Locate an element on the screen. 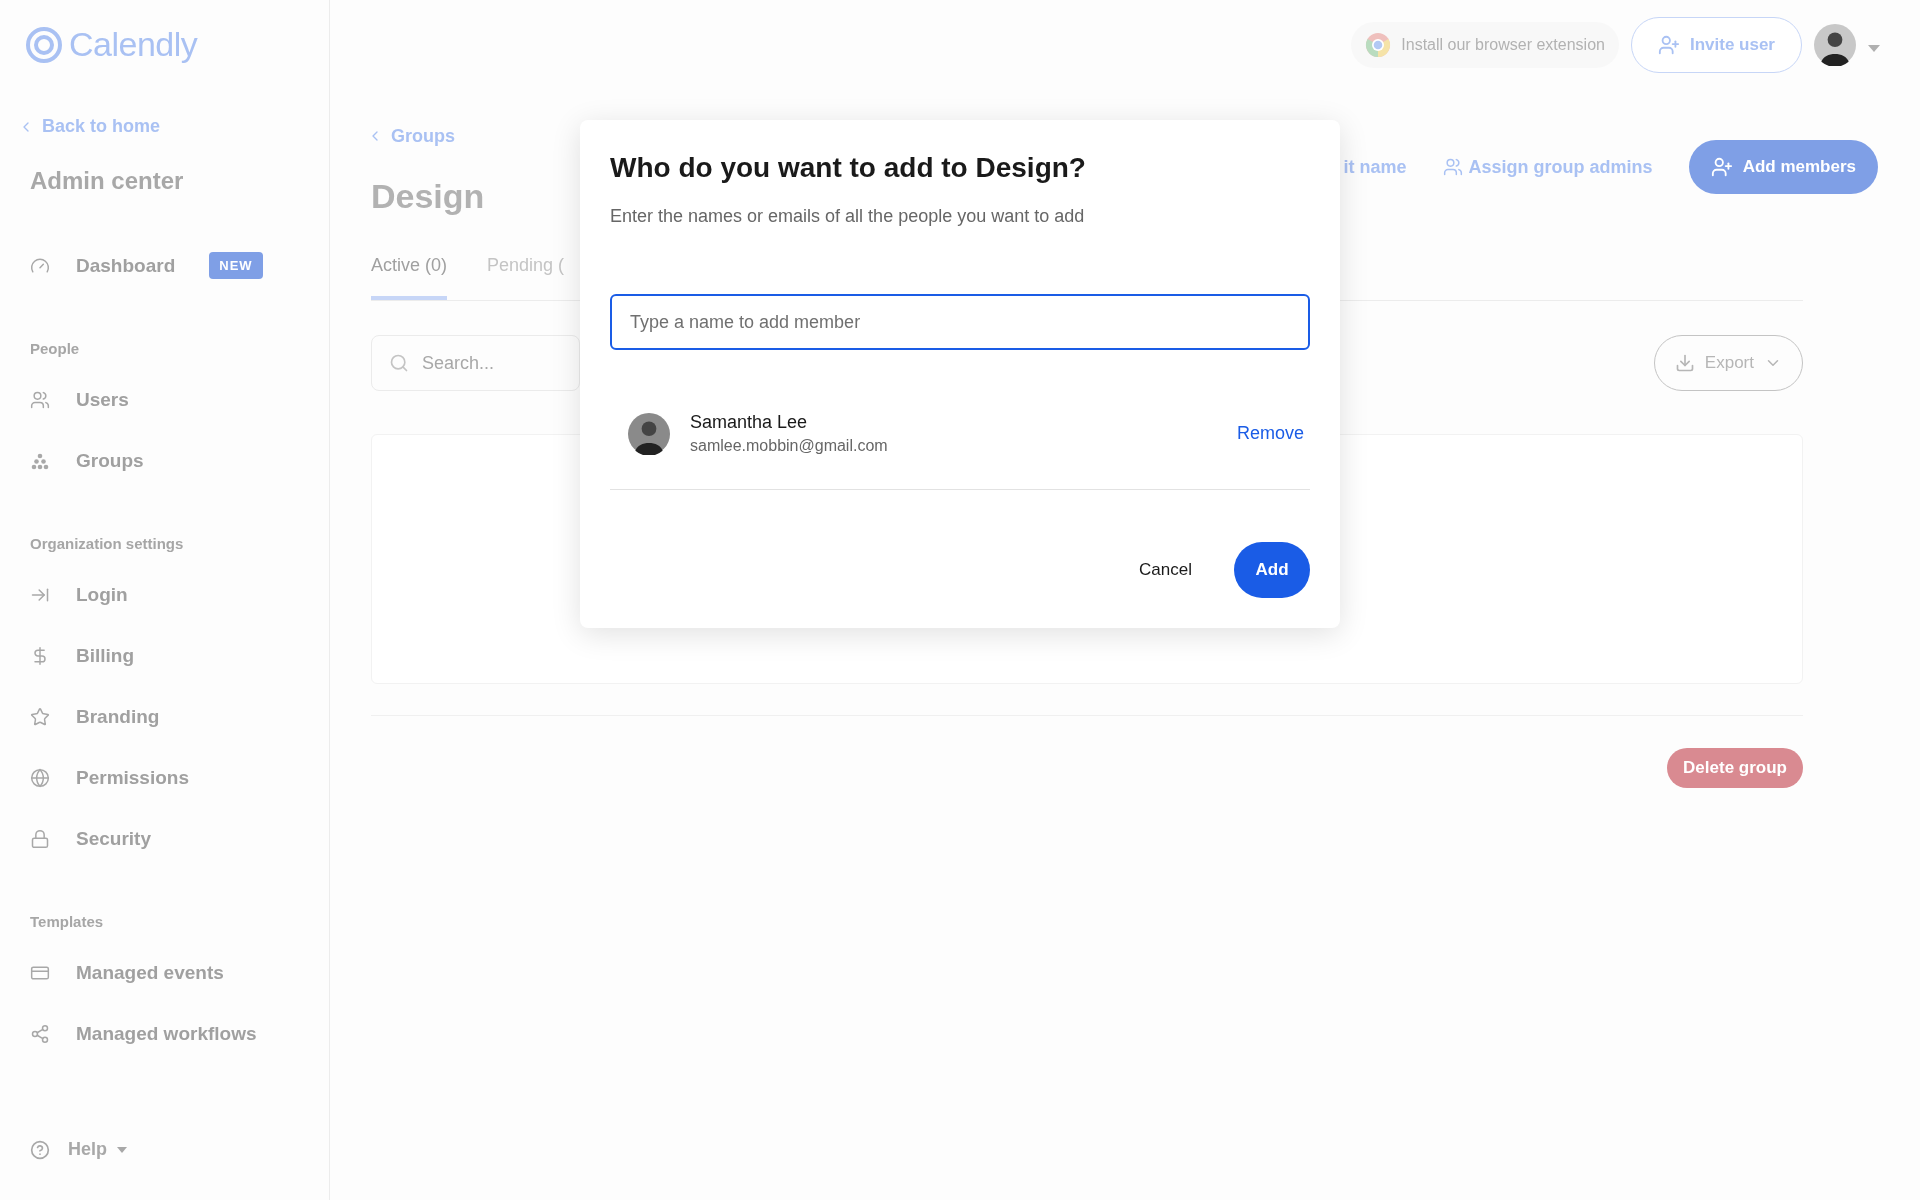 The image size is (1920, 1200). section-heading: Templates is located at coordinates (67, 921).